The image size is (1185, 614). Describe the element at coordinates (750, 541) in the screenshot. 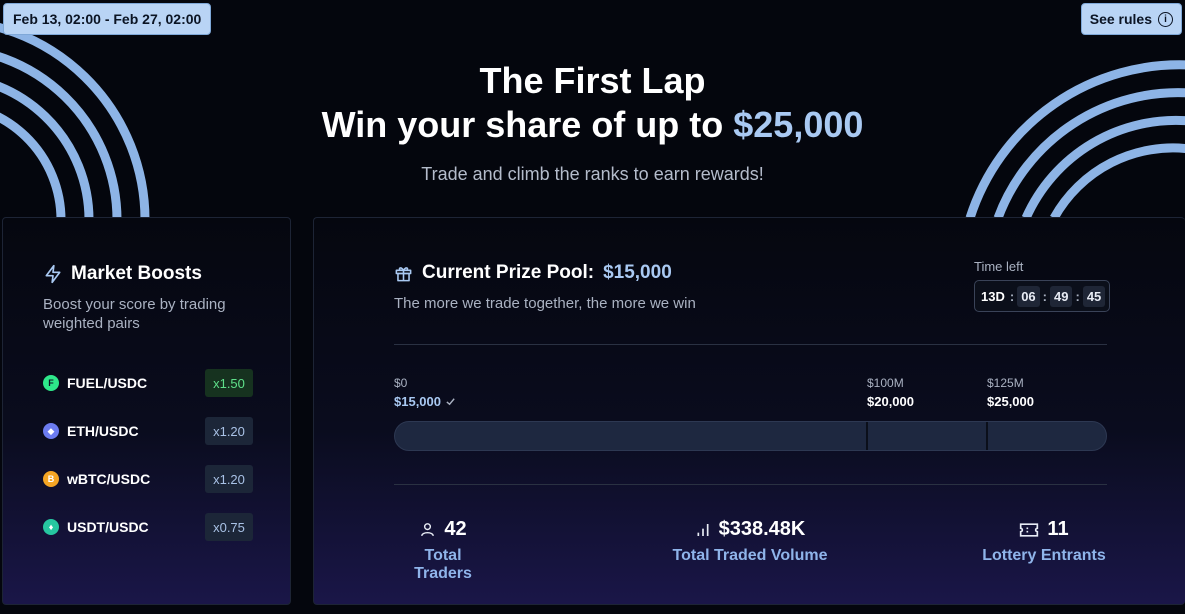

I see `stat-total-volume: $338.48K Total Traded Volume` at that location.